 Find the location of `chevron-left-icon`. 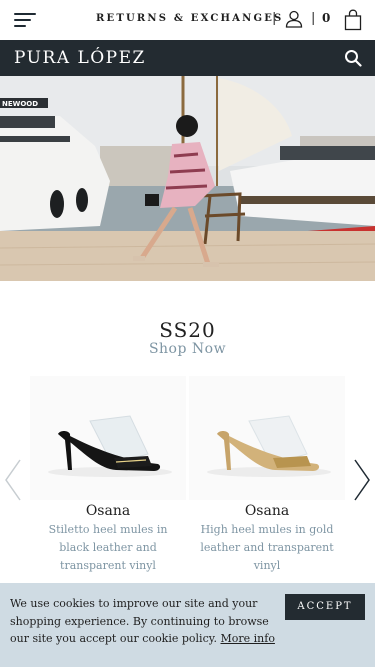

chevron-left-icon is located at coordinates (13, 480).